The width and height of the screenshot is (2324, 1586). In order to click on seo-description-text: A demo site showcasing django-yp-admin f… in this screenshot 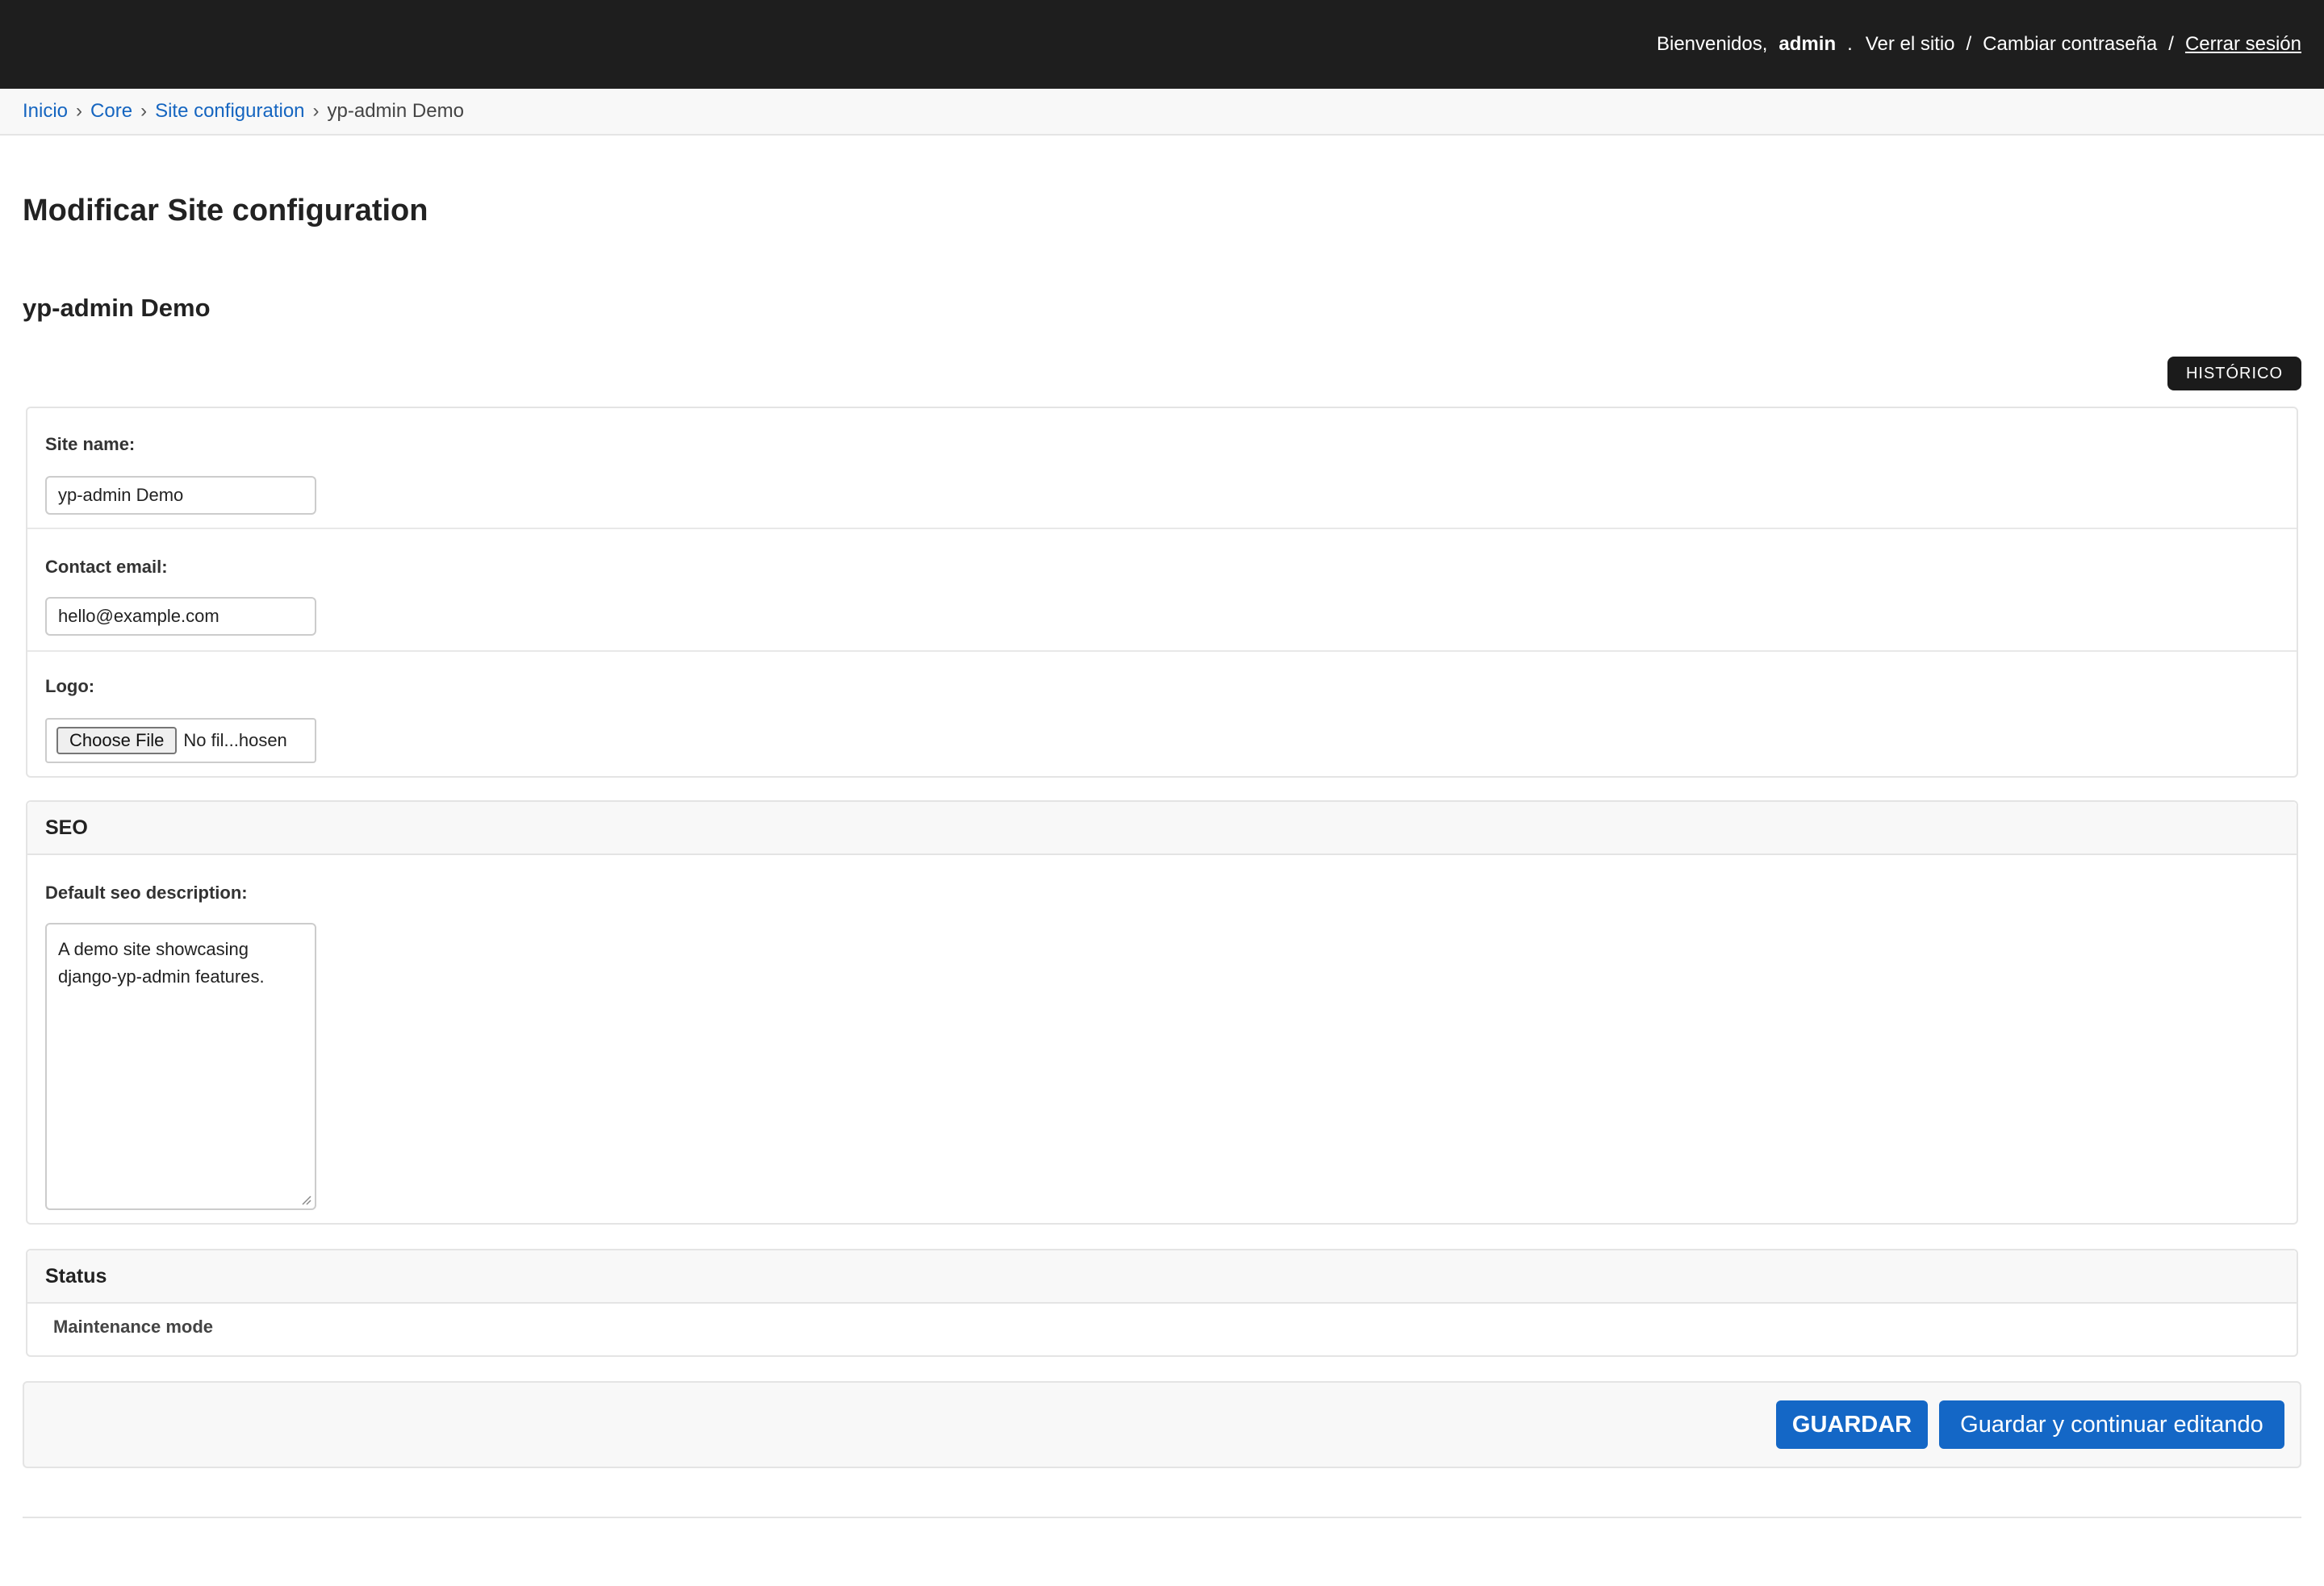, I will do `click(162, 963)`.